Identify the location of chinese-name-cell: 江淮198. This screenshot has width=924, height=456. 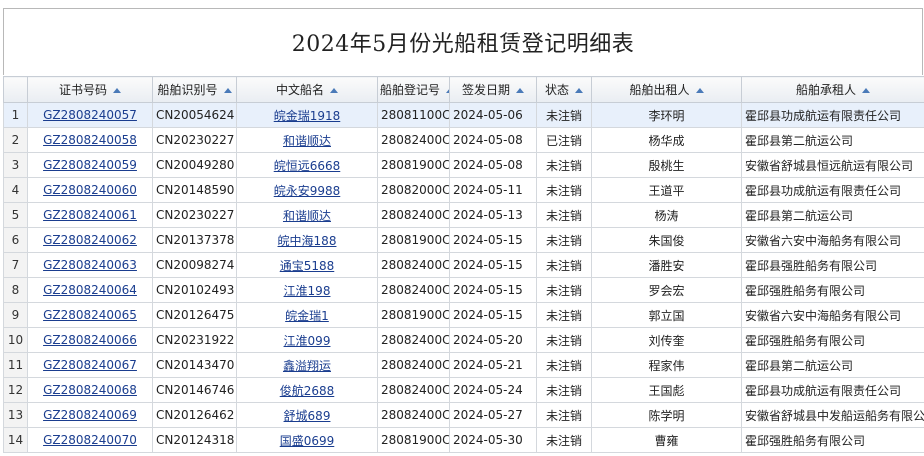
(307, 290).